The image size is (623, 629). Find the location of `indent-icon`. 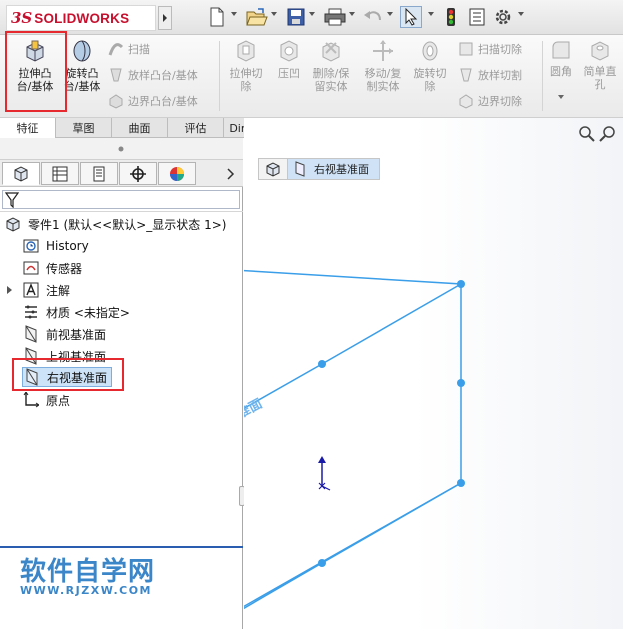

indent-icon is located at coordinates (289, 51).